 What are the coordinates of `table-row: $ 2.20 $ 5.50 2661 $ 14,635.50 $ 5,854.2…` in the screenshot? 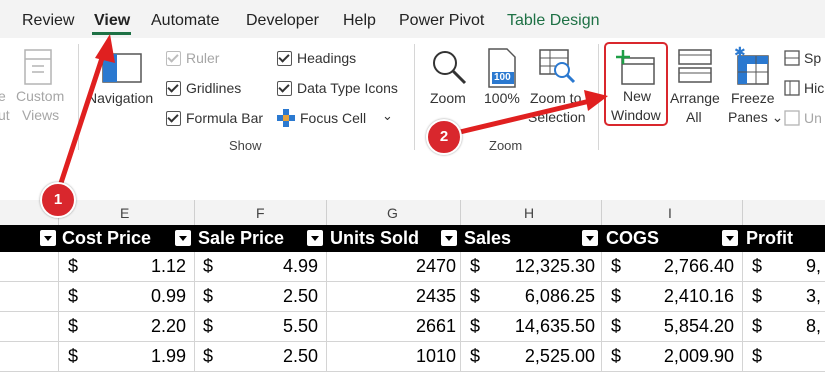 It's located at (412, 327).